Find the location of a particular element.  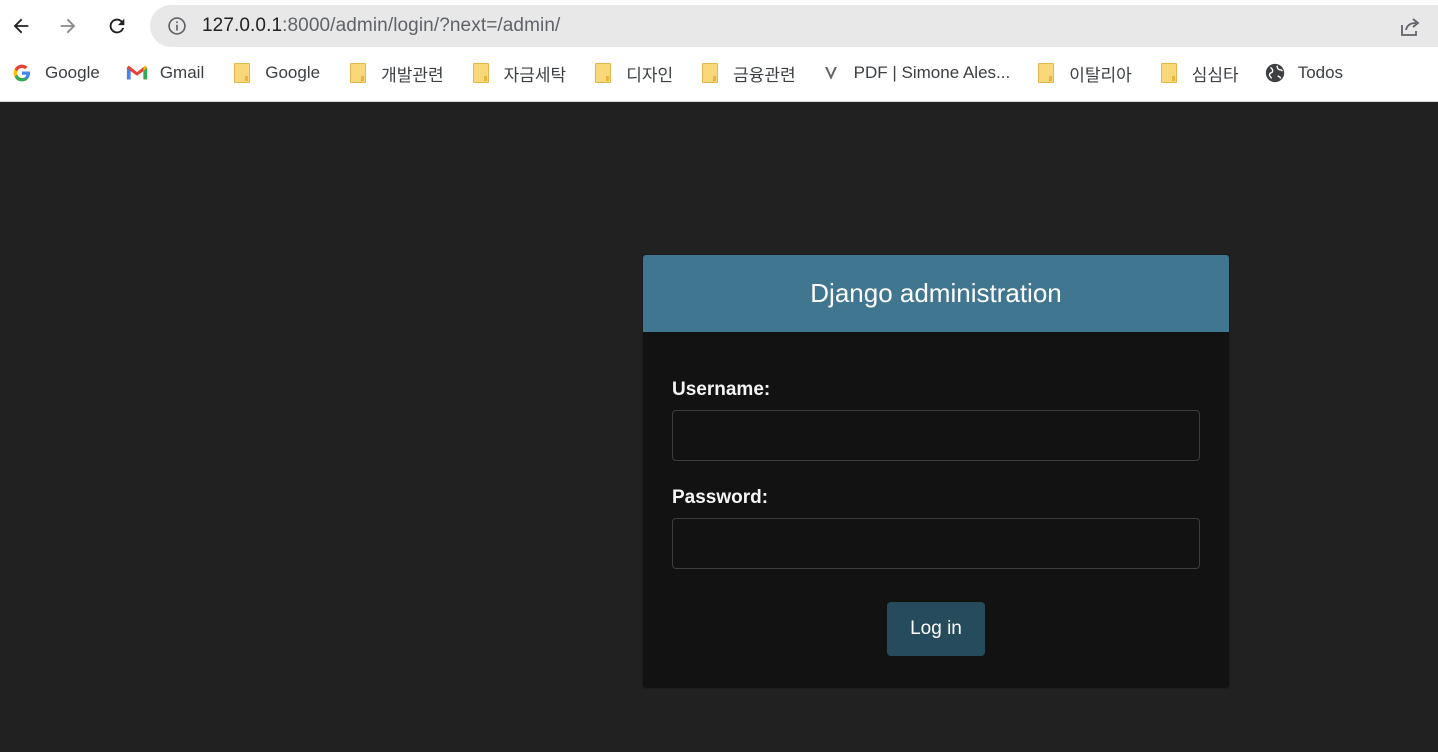

bookmark-folder-aml: 자금세탁 is located at coordinates (518, 73).